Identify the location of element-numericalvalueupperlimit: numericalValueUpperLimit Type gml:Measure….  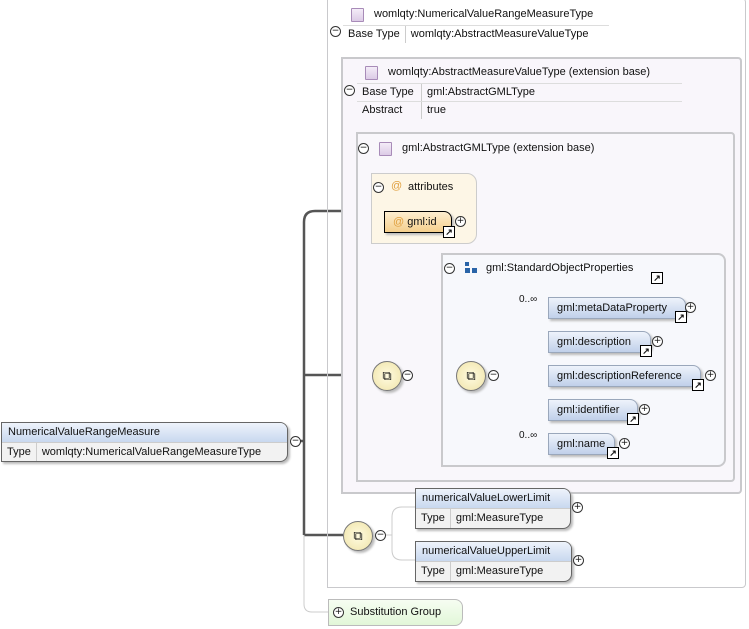
(493, 561).